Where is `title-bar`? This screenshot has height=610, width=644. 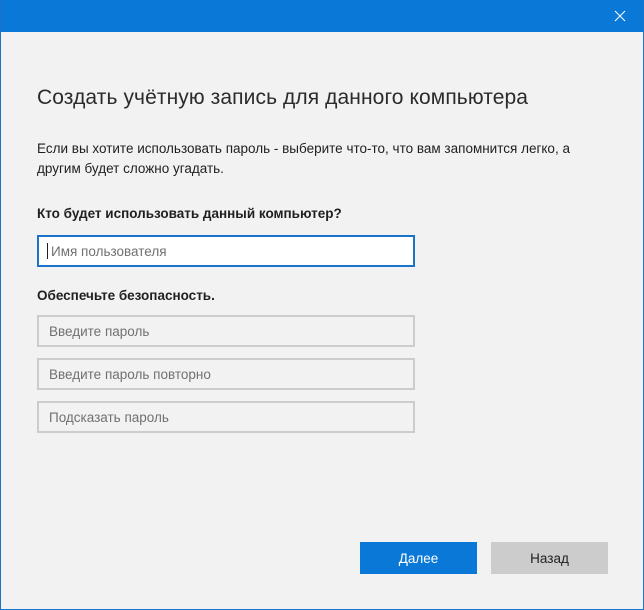 title-bar is located at coordinates (322, 16).